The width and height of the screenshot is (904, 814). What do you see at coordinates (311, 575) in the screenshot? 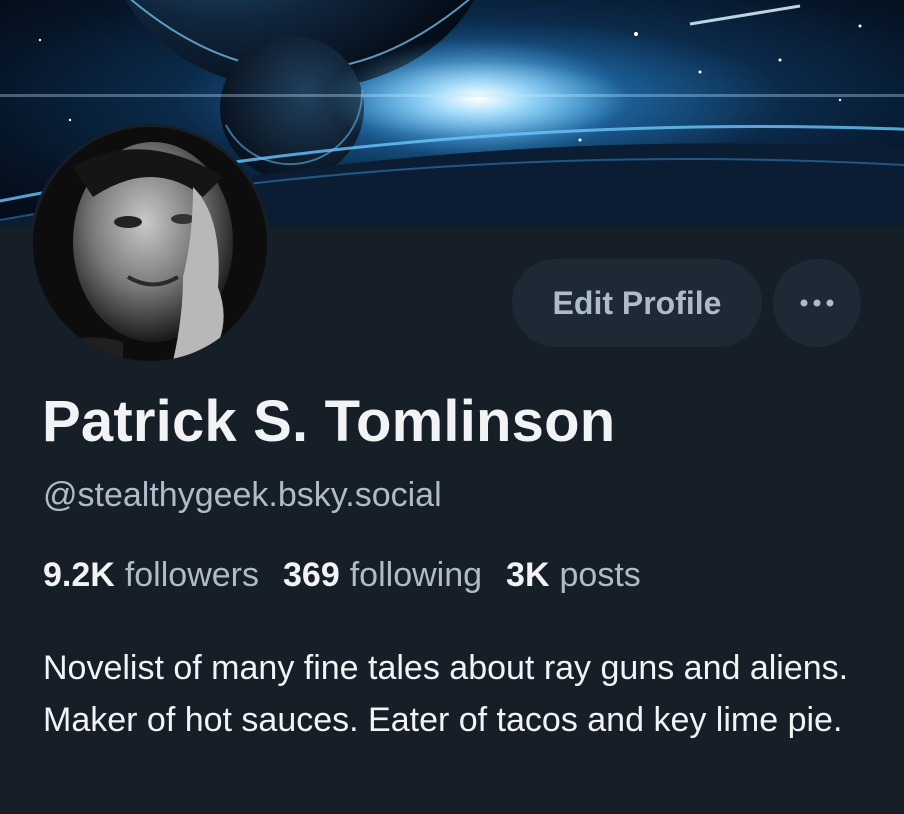
I see `following-count: 369` at bounding box center [311, 575].